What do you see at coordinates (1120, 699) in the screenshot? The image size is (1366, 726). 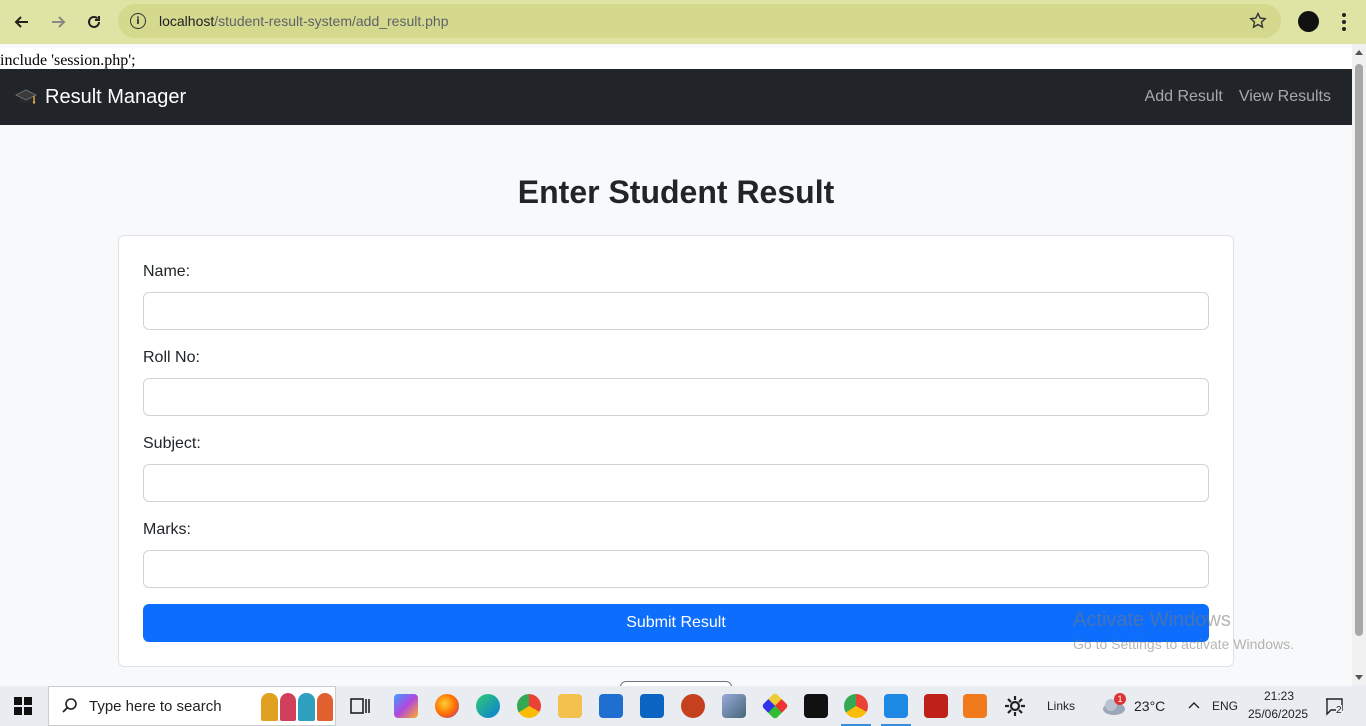 I see `weather-badge: 1` at bounding box center [1120, 699].